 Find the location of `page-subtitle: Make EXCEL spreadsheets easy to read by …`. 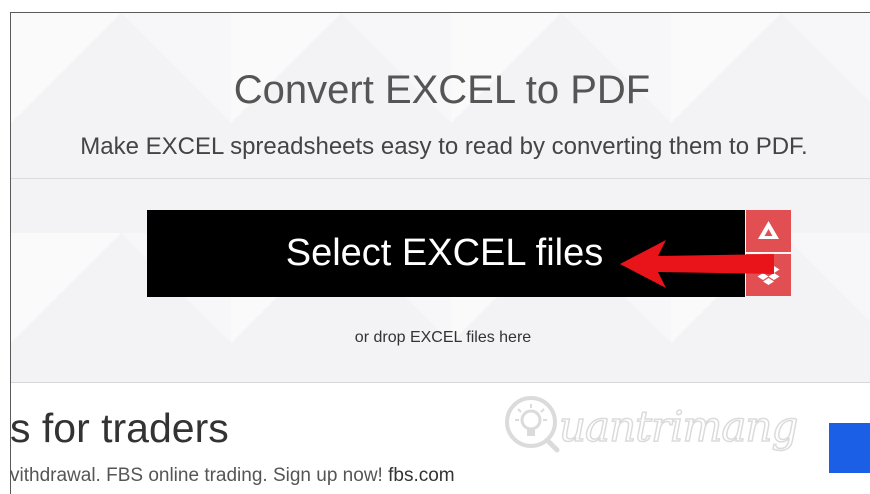

page-subtitle: Make EXCEL spreadsheets easy to read by … is located at coordinates (444, 146).